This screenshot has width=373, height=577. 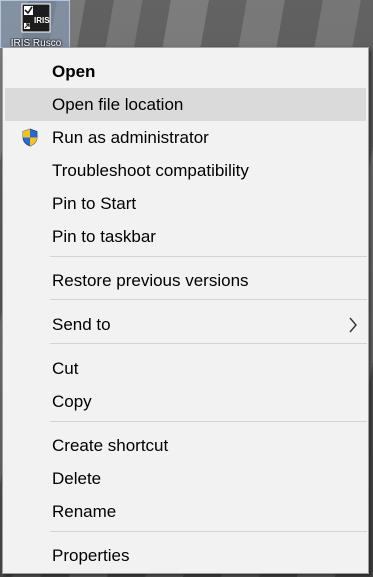 What do you see at coordinates (185, 236) in the screenshot?
I see `menu-item-pin-to-taskbar: Pin to taskbar` at bounding box center [185, 236].